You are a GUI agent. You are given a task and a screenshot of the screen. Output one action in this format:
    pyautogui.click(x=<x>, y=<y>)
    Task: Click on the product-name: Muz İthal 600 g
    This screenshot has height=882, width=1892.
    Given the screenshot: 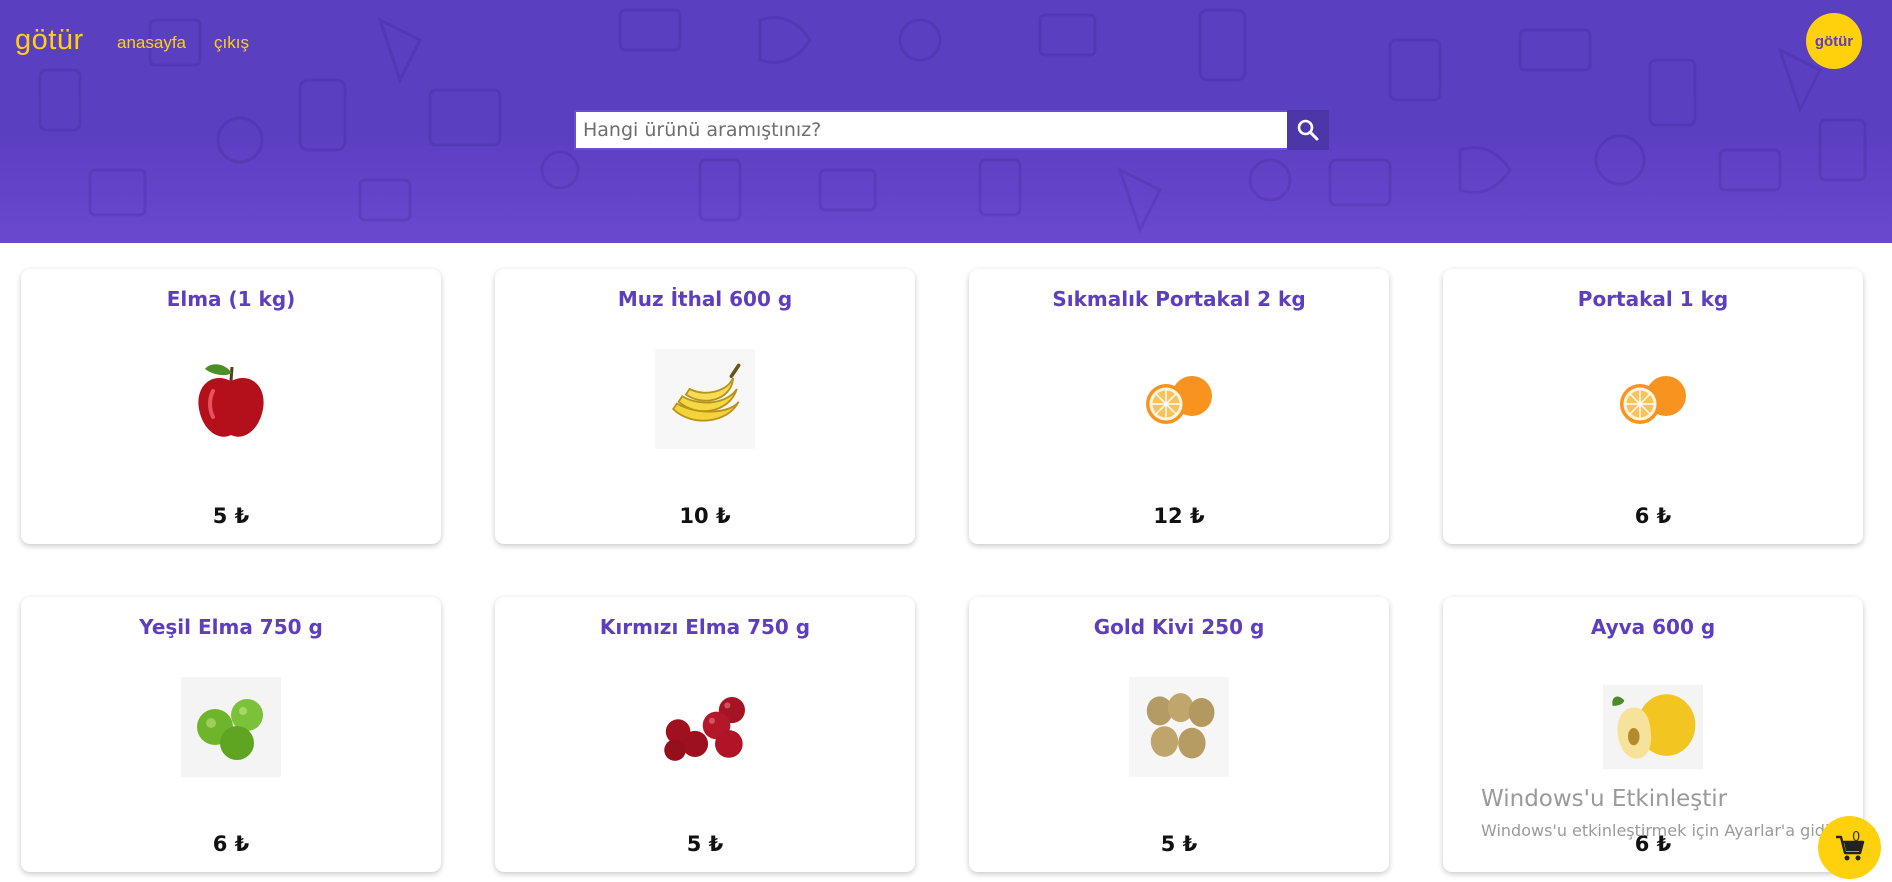 What is the action you would take?
    pyautogui.click(x=705, y=299)
    